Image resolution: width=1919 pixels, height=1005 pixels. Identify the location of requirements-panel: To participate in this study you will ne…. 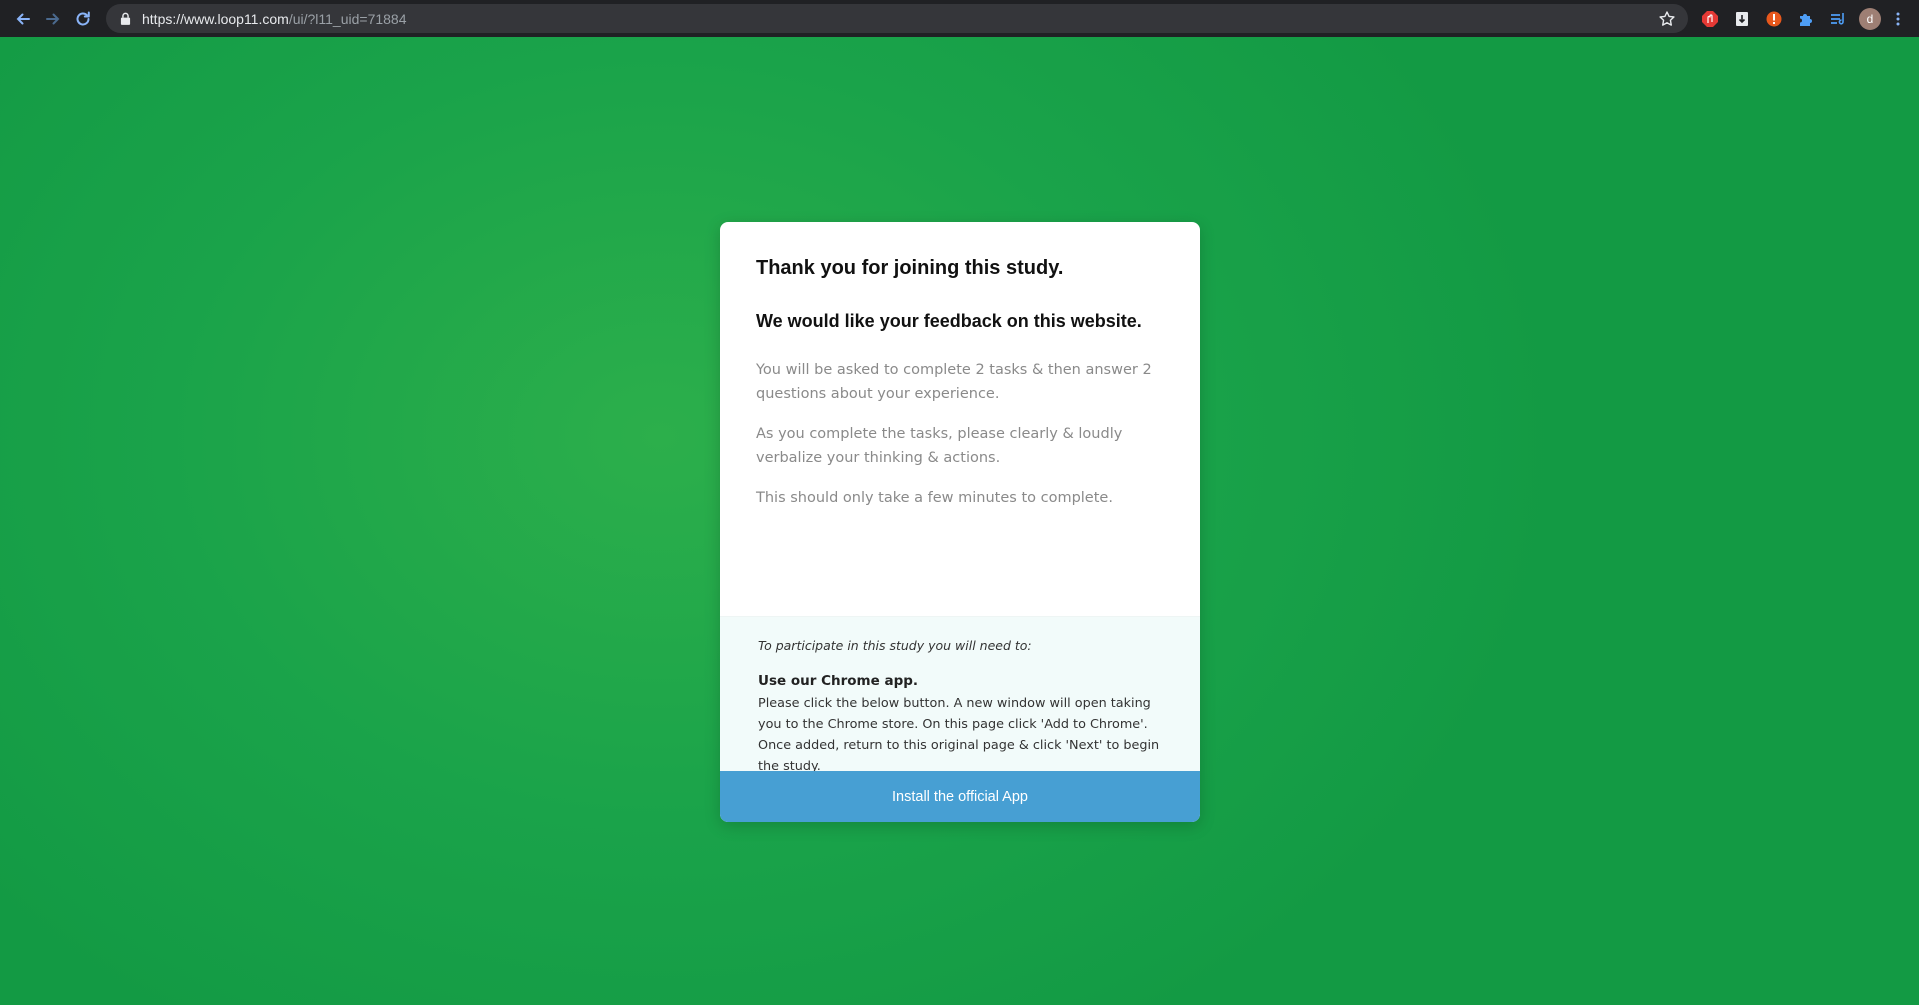
(960, 695).